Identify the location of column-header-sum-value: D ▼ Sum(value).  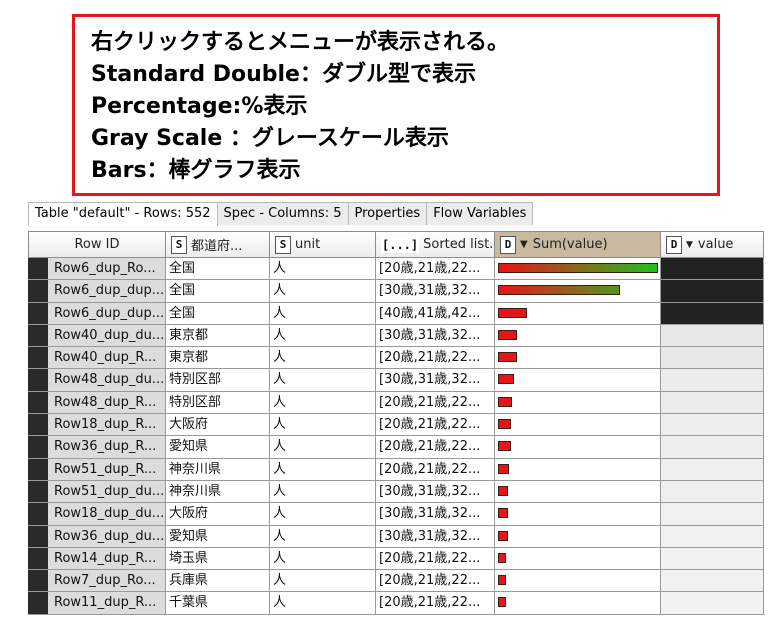
(578, 244).